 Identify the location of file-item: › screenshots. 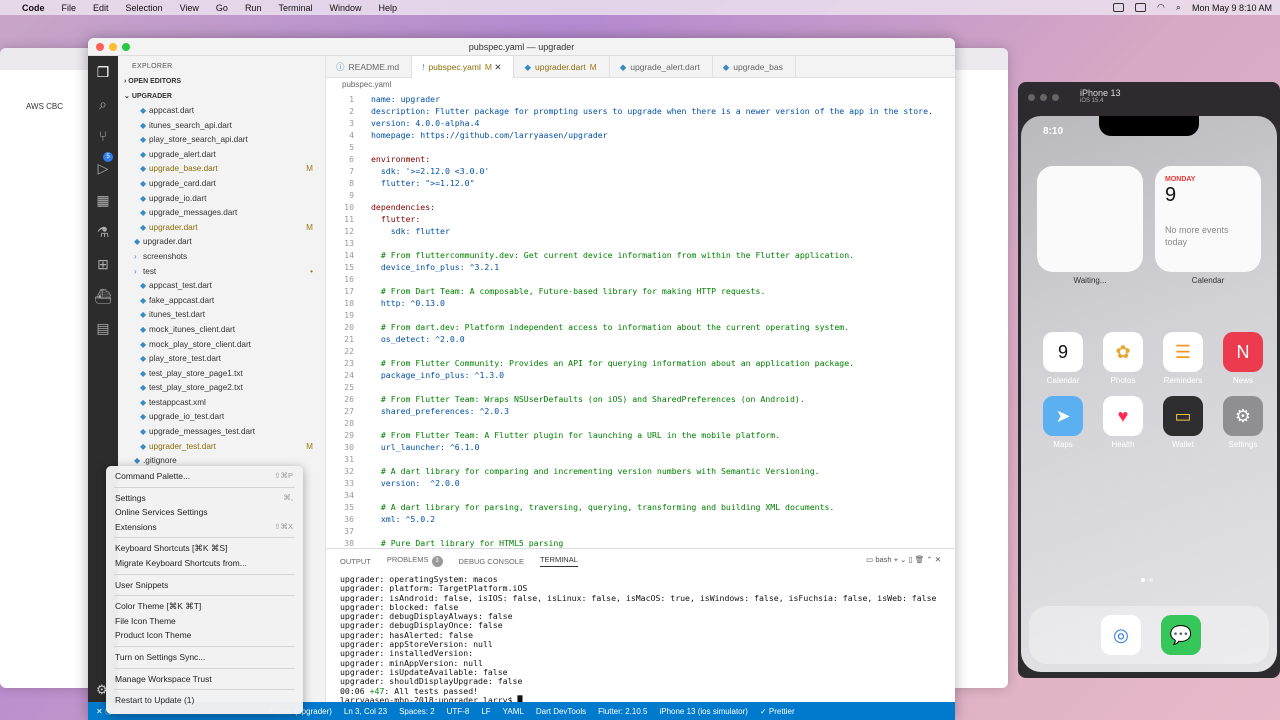
(221, 257).